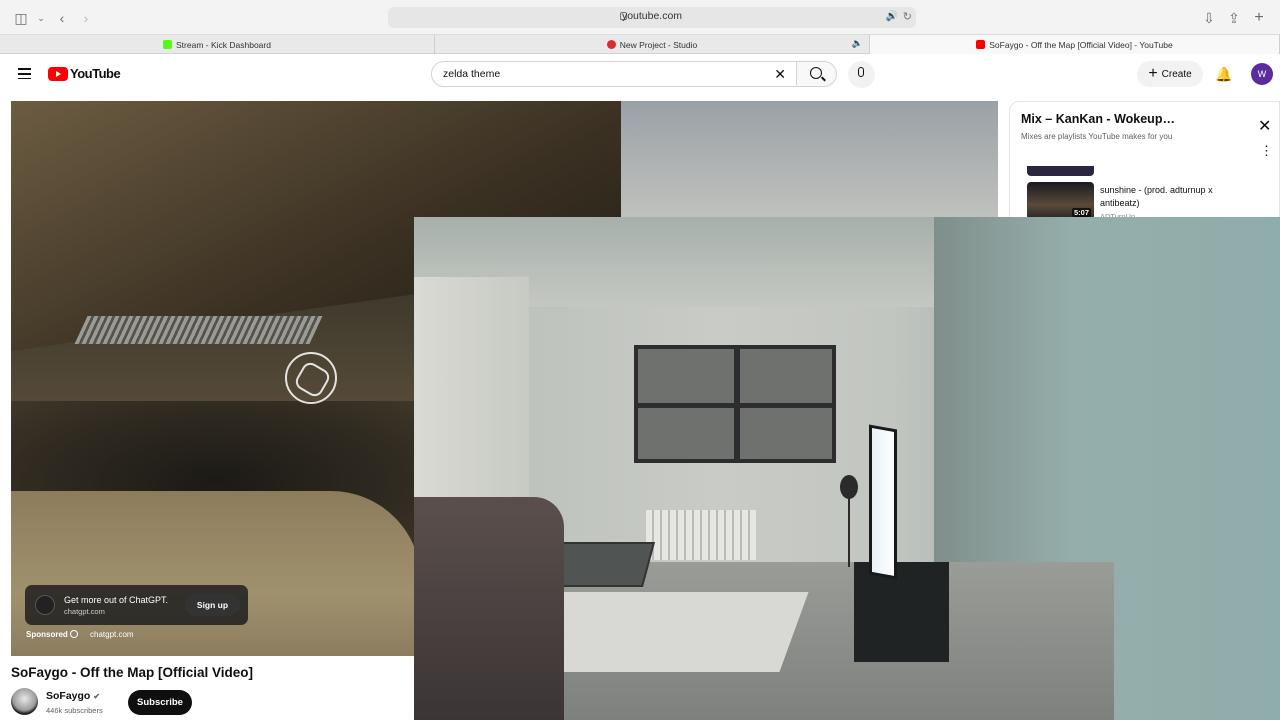  What do you see at coordinates (1060, 201) in the screenshot?
I see `mix-item-thumbnail: 5:07` at bounding box center [1060, 201].